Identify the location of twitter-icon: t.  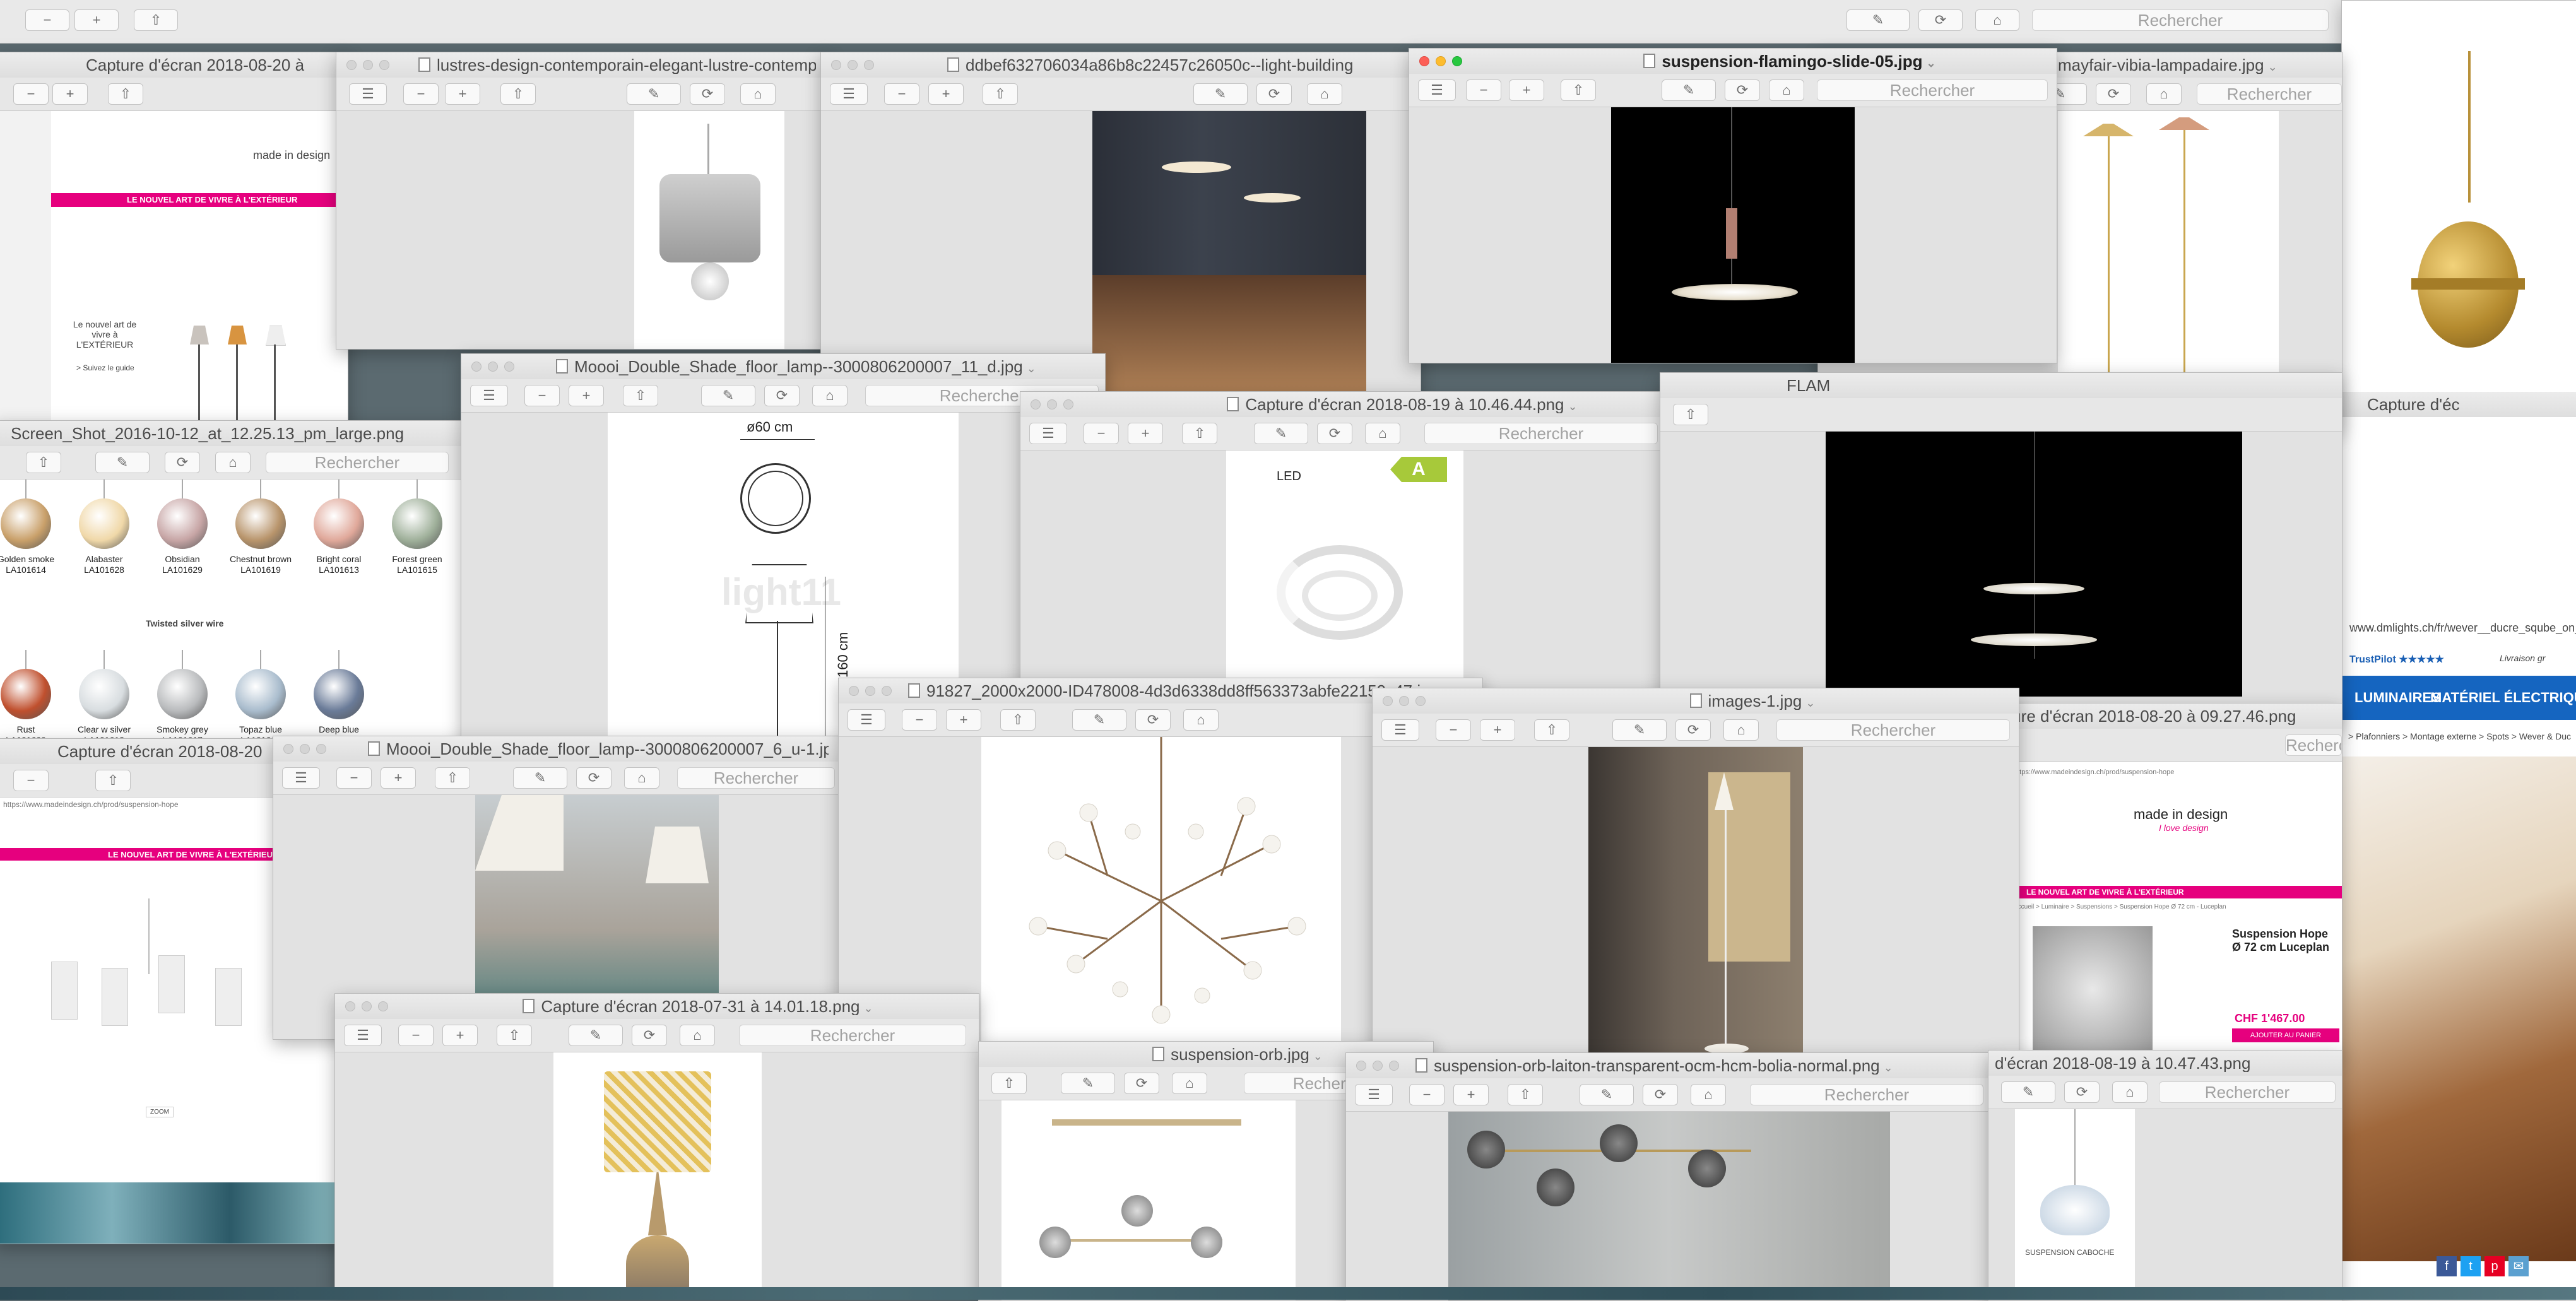
(2471, 1266).